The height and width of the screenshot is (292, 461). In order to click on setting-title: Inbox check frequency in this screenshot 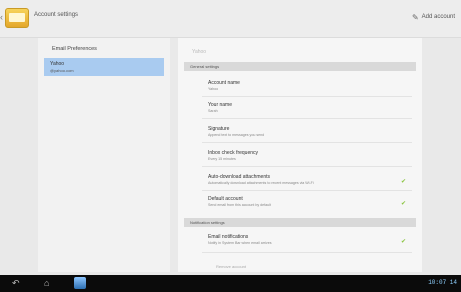, I will do `click(233, 153)`.